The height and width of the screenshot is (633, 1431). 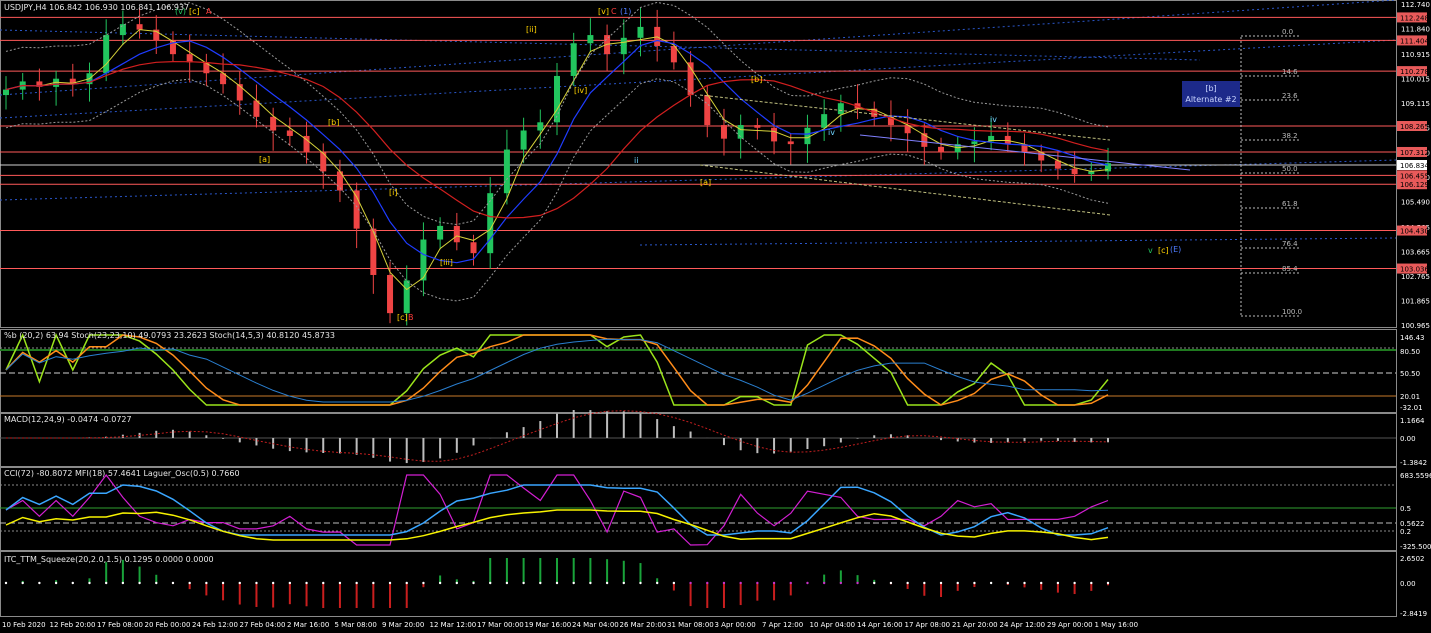 I want to click on fib-level-label: 76.4, so click(x=1290, y=244).